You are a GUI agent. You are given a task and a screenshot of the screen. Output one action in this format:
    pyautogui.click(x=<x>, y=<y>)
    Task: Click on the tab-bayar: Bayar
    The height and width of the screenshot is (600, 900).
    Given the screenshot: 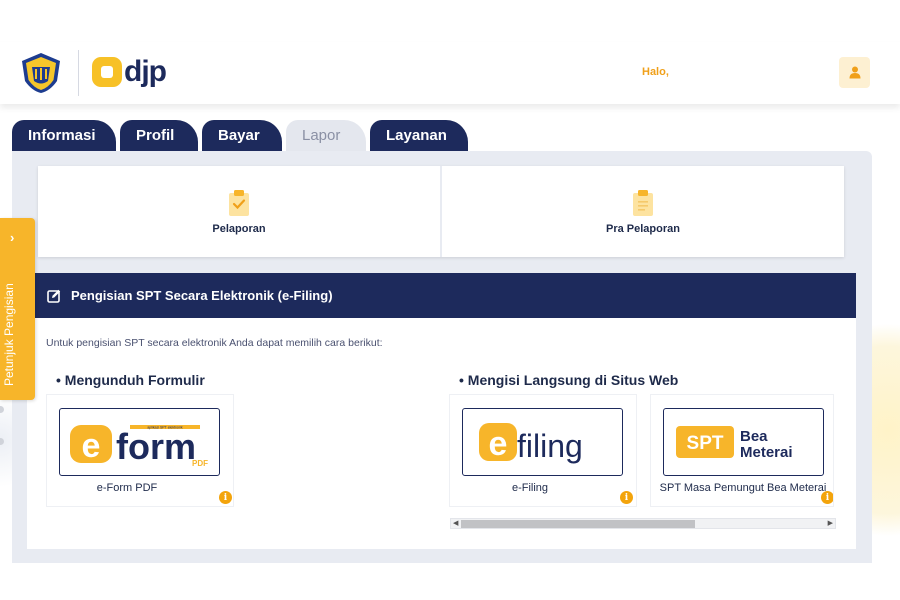 What is the action you would take?
    pyautogui.click(x=242, y=135)
    